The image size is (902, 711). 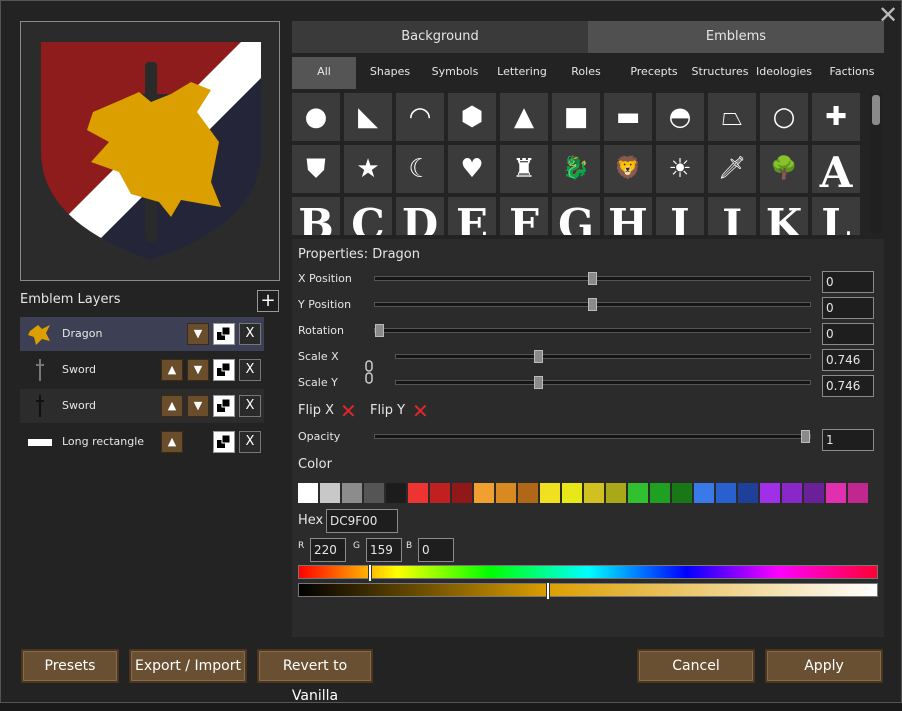 What do you see at coordinates (576, 169) in the screenshot?
I see `emblem-dragon: 🐉` at bounding box center [576, 169].